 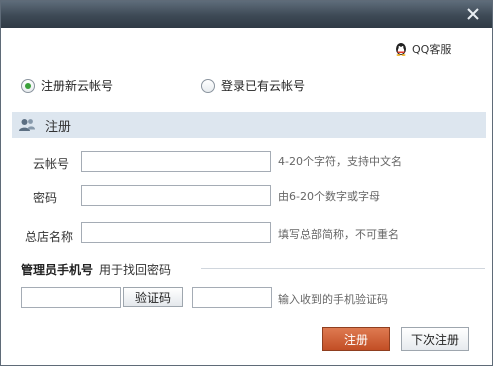 What do you see at coordinates (96, 269) in the screenshot?
I see `manager-phone-heading: 管理员手机号 用于找回密码` at bounding box center [96, 269].